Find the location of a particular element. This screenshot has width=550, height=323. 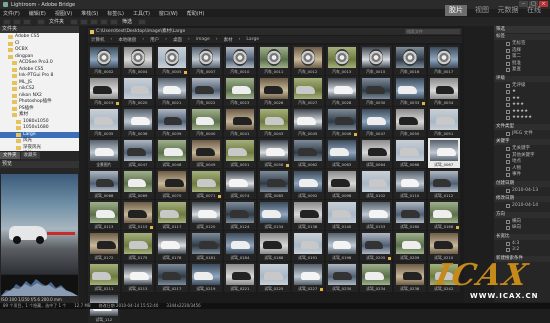

left-panel-tab: 收藏夹 is located at coordinates (30, 155).